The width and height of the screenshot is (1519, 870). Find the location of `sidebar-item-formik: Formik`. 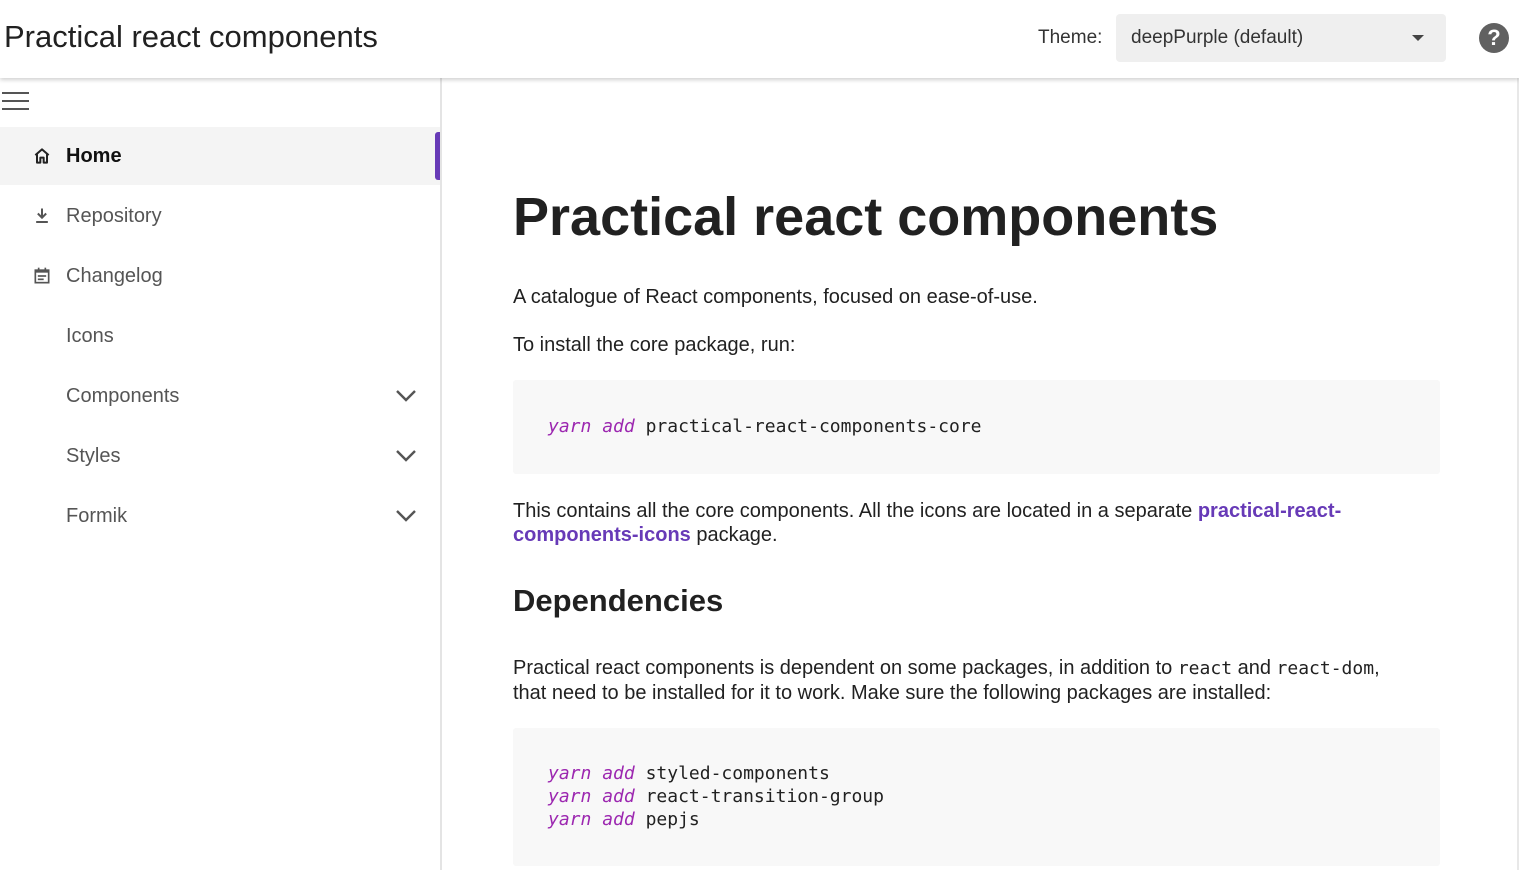

sidebar-item-formik: Formik is located at coordinates (220, 516).